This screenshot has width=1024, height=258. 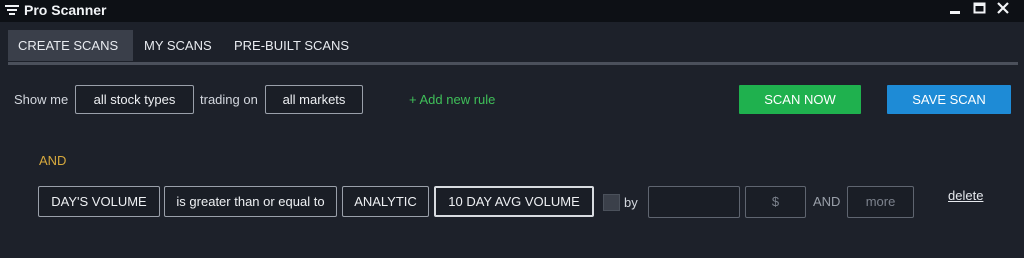 I want to click on save-scan-button: SAVE SCAN, so click(x=949, y=99).